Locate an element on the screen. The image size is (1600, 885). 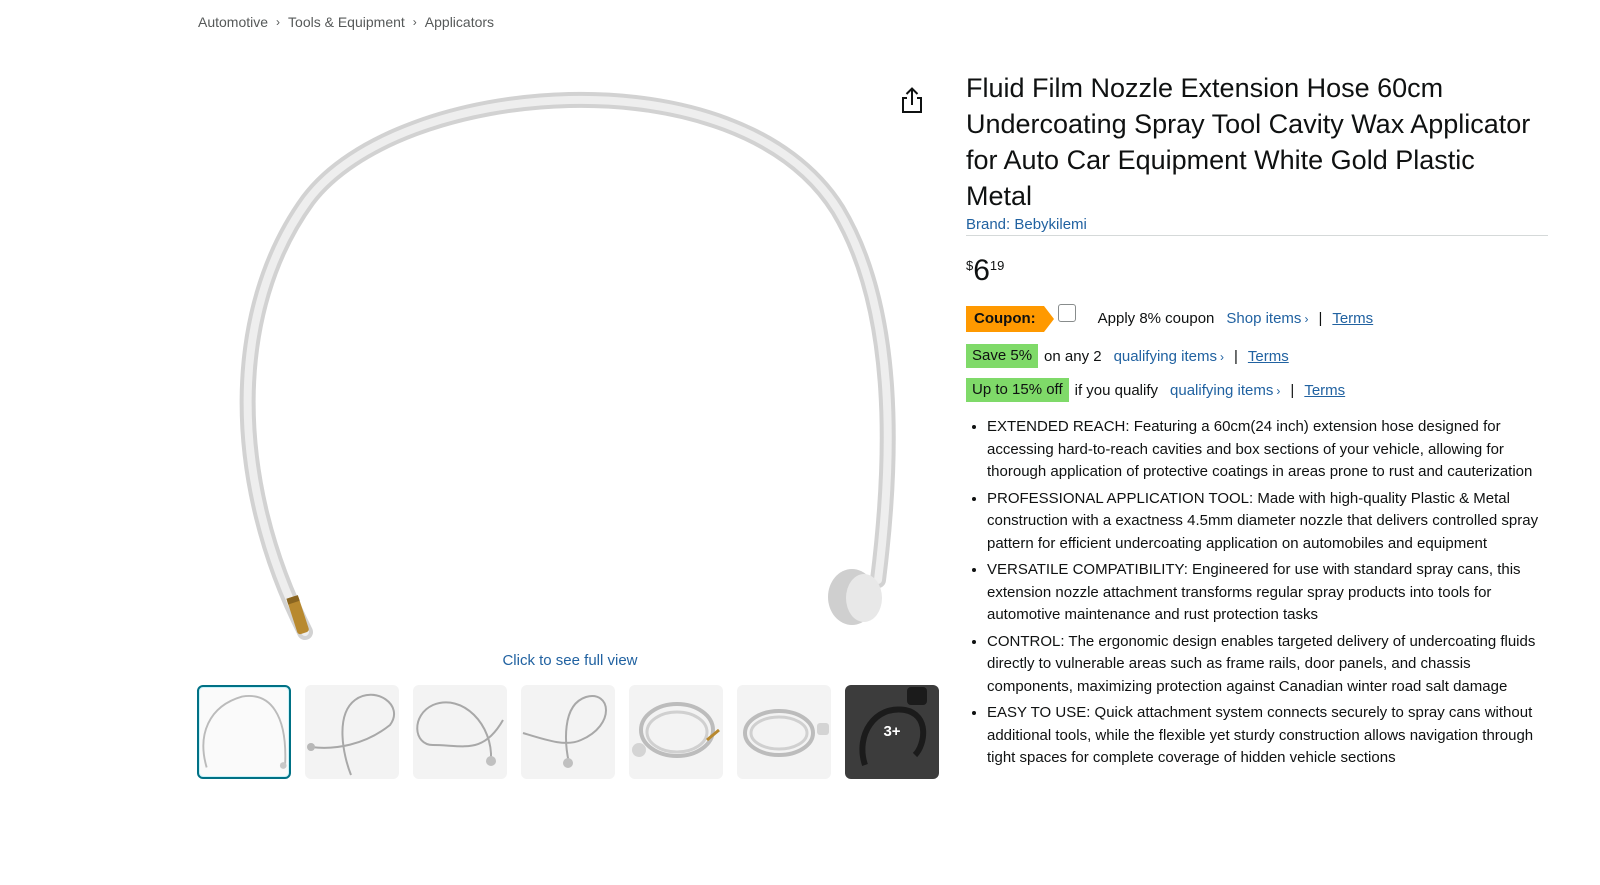
save-terms-link: Terms is located at coordinates (1268, 356).